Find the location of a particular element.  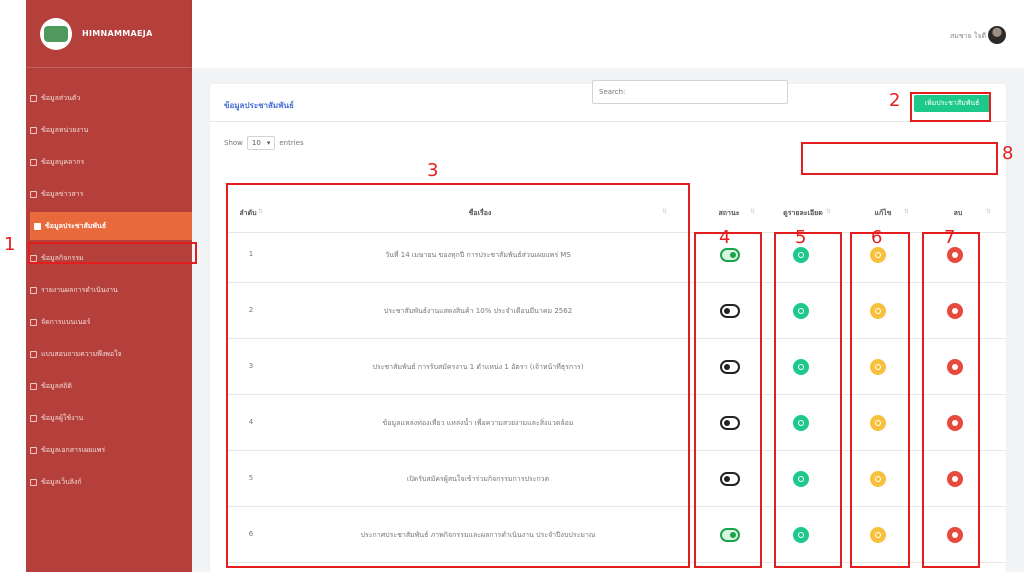

sidebar-item-12: ข้อมูลเอกสารเผยแพร่ is located at coordinates (109, 450).